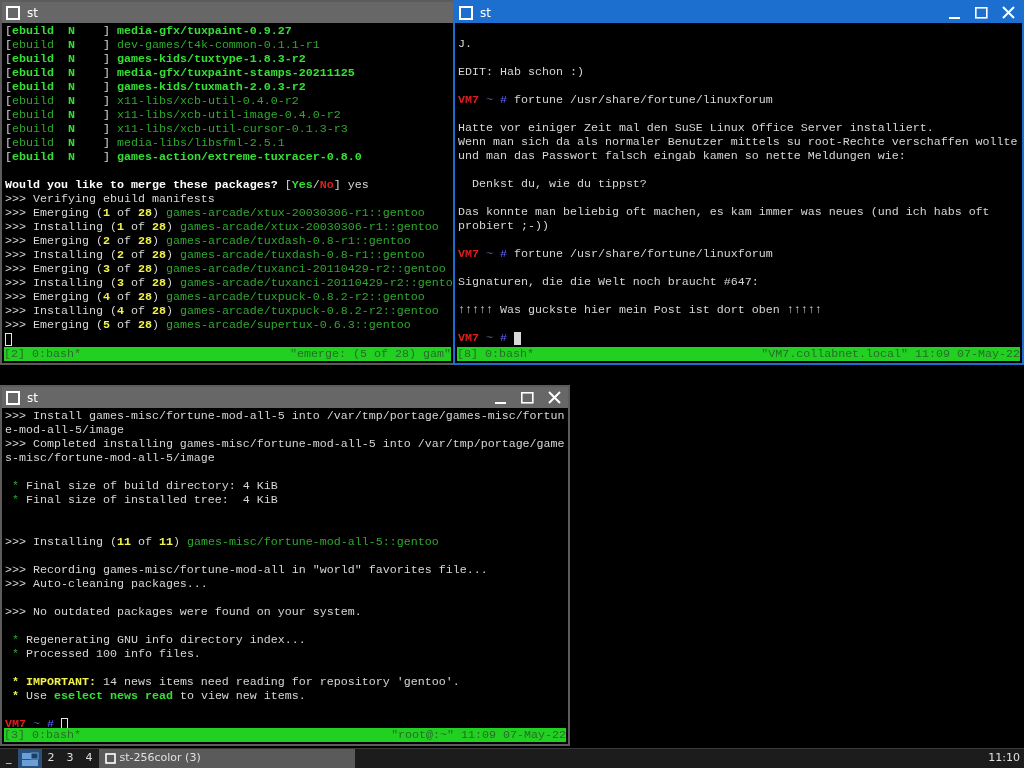 This screenshot has width=1024, height=768. I want to click on terminal-line: [ebuild N ] x11-libs/xcb-util-cursor-0.1.3-r3, so click(176, 129).